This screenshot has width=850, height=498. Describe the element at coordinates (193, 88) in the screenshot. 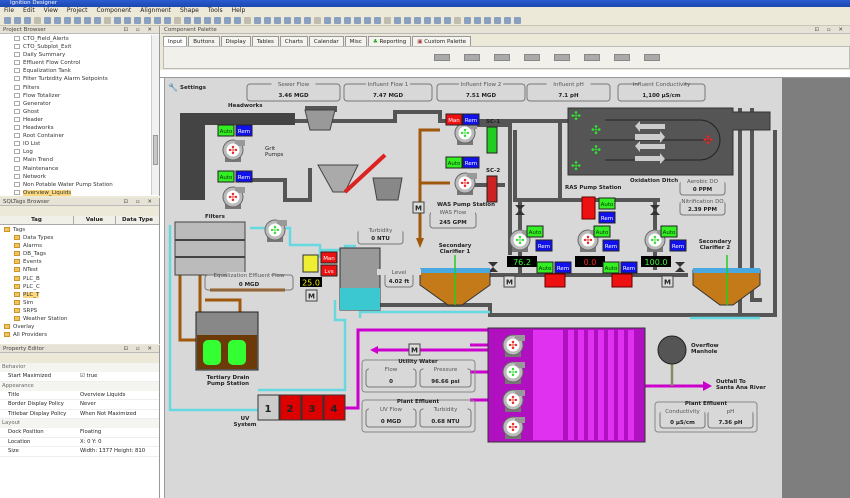

I see `settings-label: Settings` at that location.